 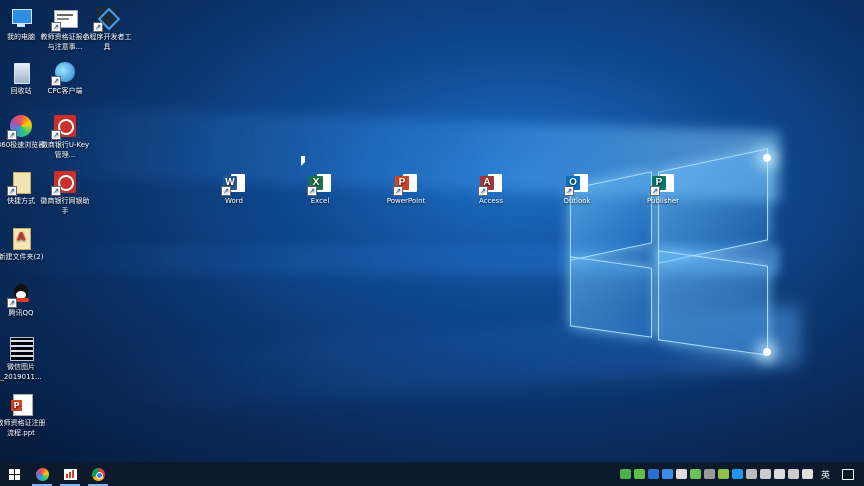 I want to click on network-tray-icon, so click(x=668, y=474).